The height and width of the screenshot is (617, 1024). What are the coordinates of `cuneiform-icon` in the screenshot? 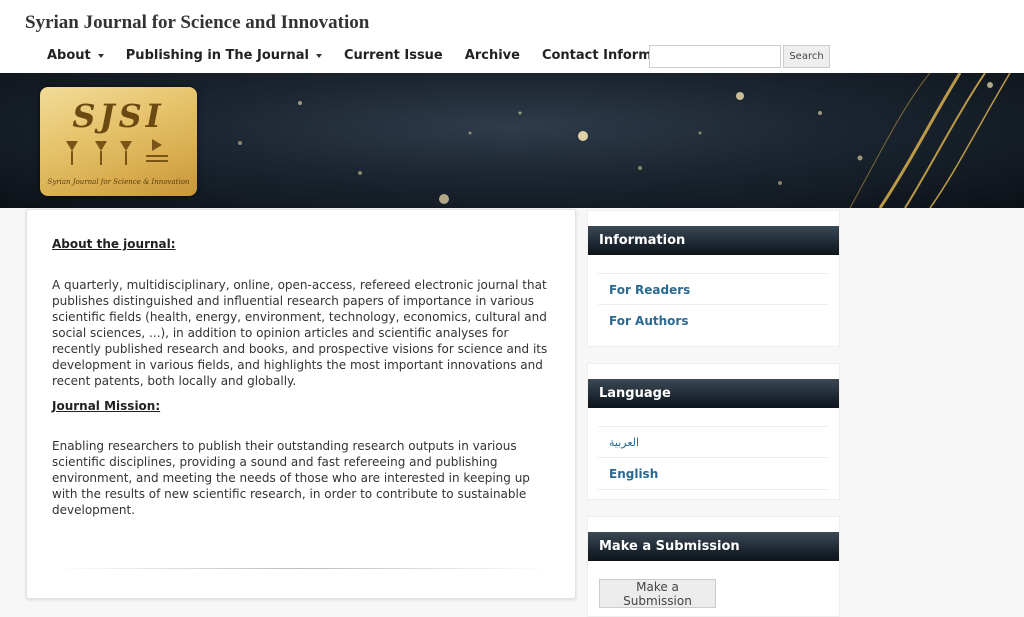 It's located at (117, 152).